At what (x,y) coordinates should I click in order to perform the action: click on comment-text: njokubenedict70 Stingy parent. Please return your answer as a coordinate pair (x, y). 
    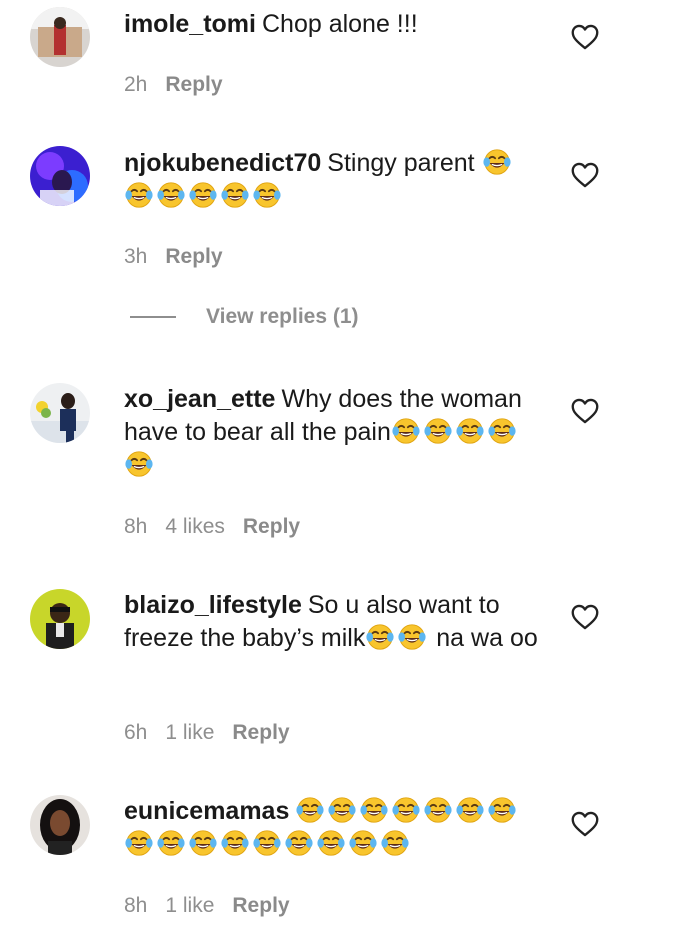
    Looking at the image, I should click on (334, 180).